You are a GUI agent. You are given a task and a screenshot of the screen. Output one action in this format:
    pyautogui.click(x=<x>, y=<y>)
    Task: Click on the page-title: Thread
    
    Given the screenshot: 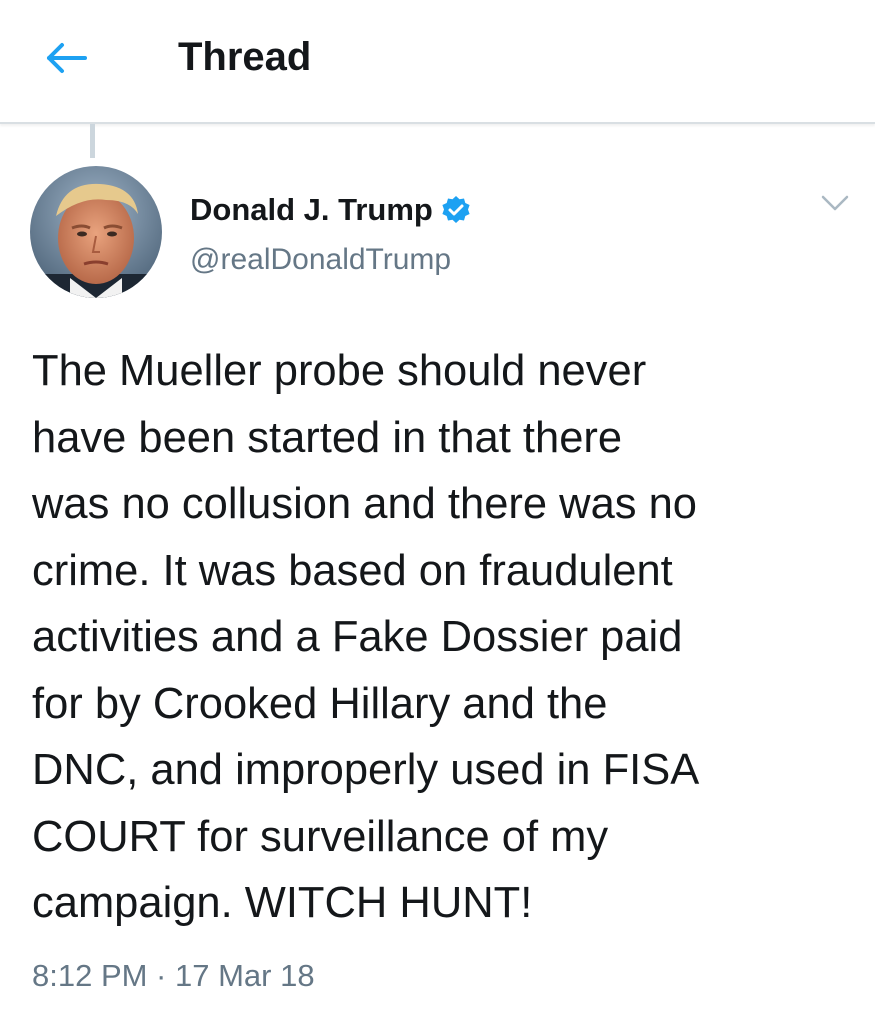 What is the action you would take?
    pyautogui.click(x=245, y=57)
    